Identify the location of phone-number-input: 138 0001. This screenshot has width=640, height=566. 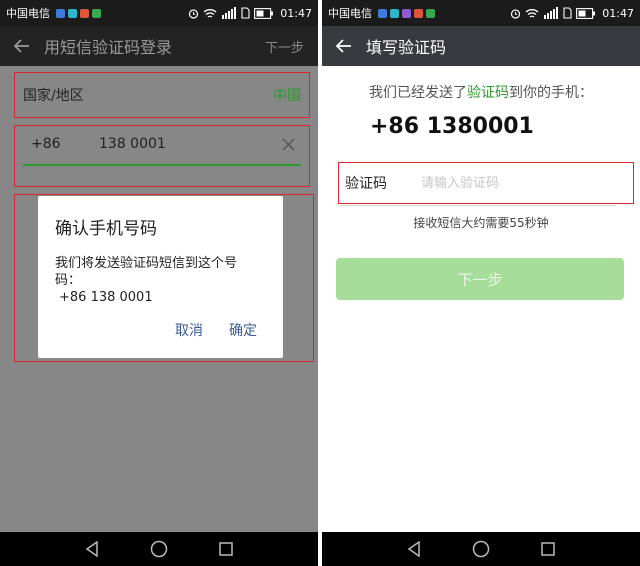
(132, 144).